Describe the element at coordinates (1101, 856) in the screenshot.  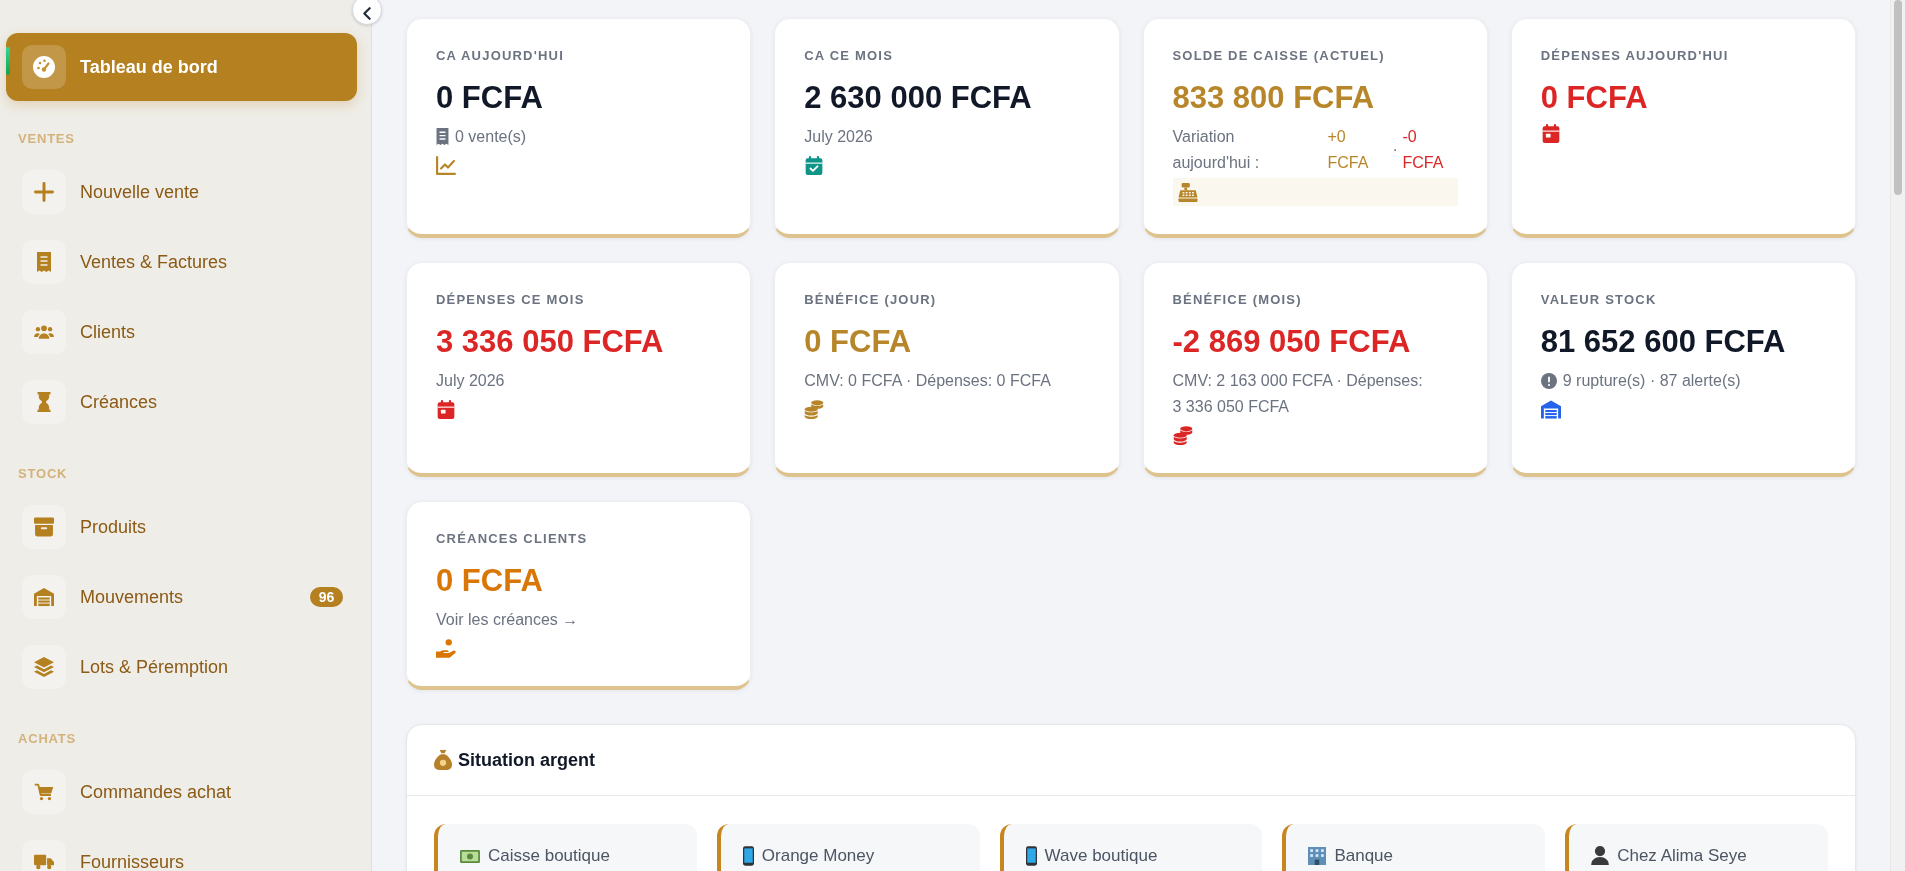
I see `account-name: Wave boutique` at that location.